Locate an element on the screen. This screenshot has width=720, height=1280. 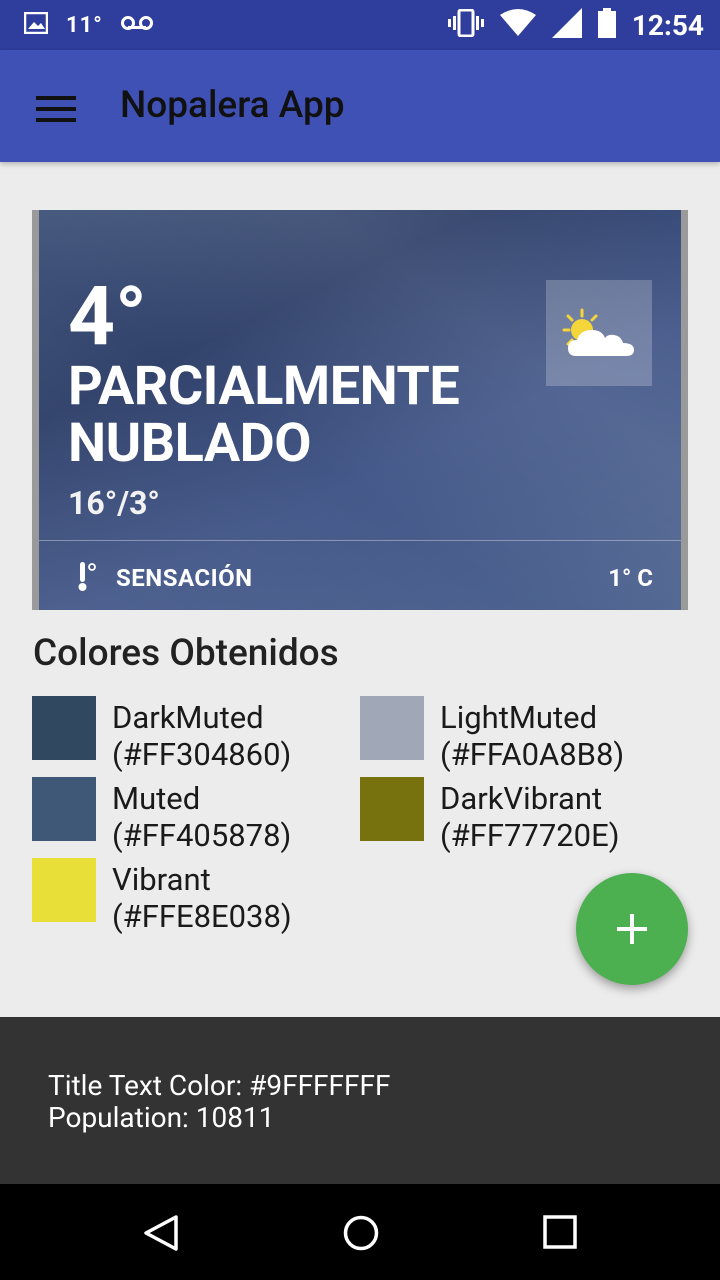
navigation-bar is located at coordinates (360, 1232).